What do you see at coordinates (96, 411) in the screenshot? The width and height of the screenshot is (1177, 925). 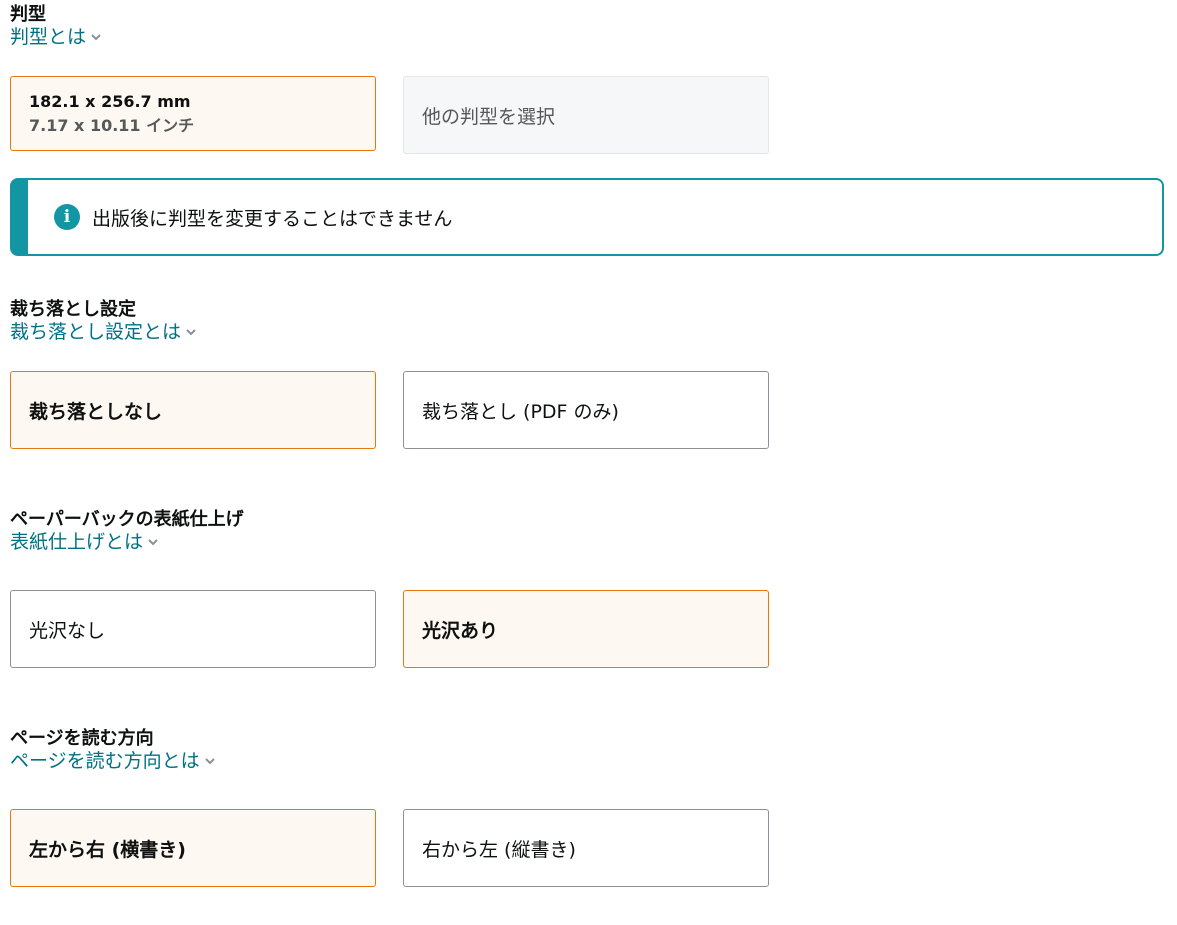 I see `bleed-option-label: 裁ち落としなし` at bounding box center [96, 411].